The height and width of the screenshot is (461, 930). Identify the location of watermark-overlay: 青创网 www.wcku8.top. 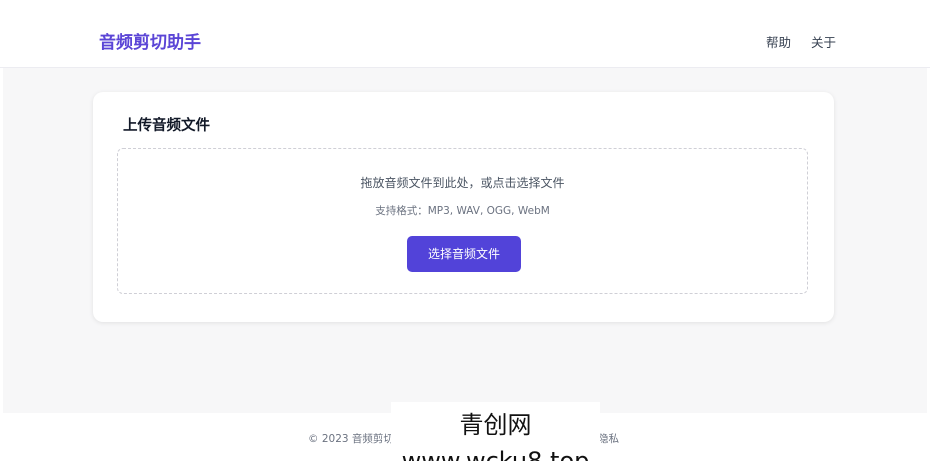
(495, 431).